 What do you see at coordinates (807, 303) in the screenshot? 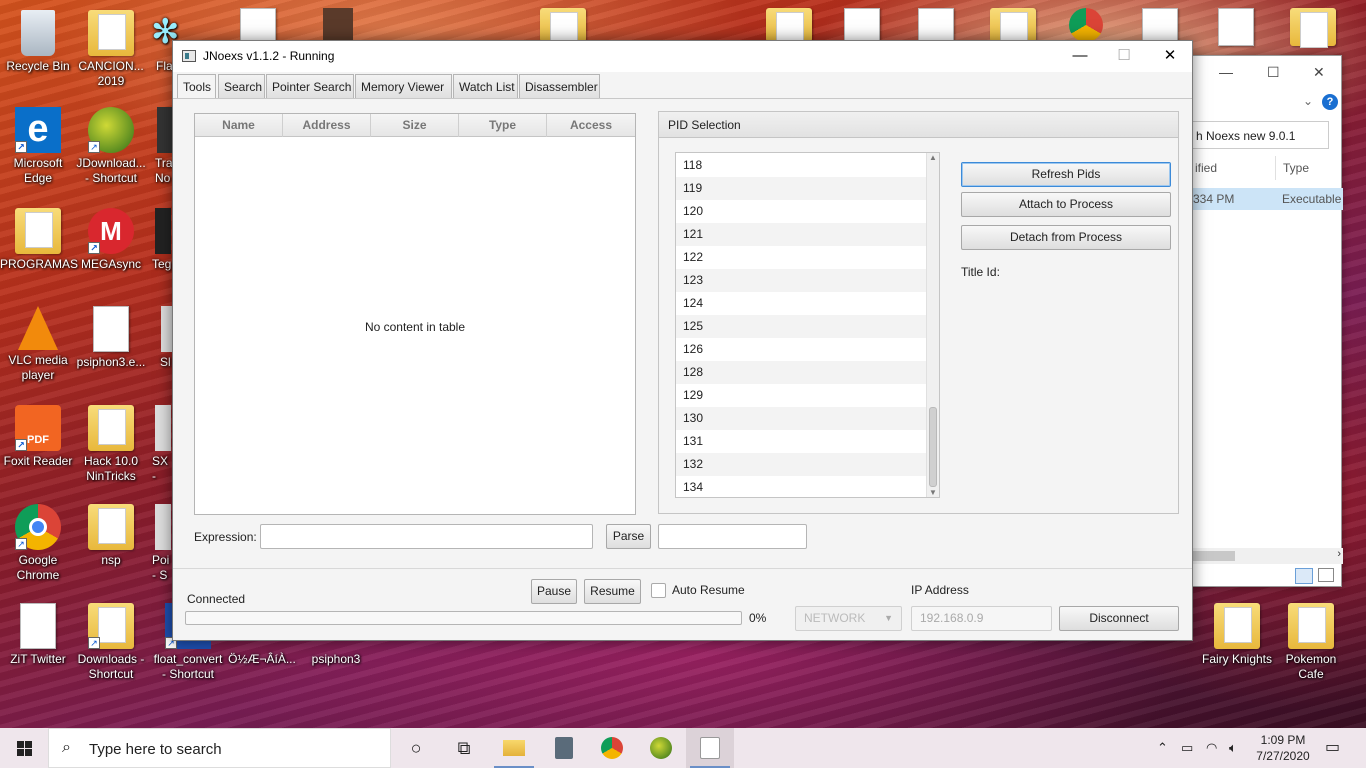
I see `pid-list-item: 124` at bounding box center [807, 303].